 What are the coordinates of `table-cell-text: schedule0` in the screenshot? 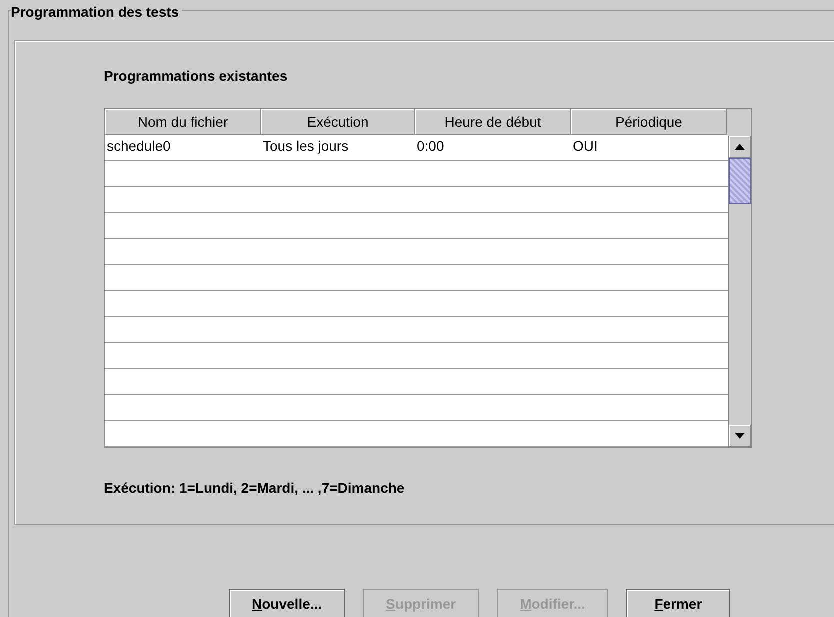 It's located at (139, 146).